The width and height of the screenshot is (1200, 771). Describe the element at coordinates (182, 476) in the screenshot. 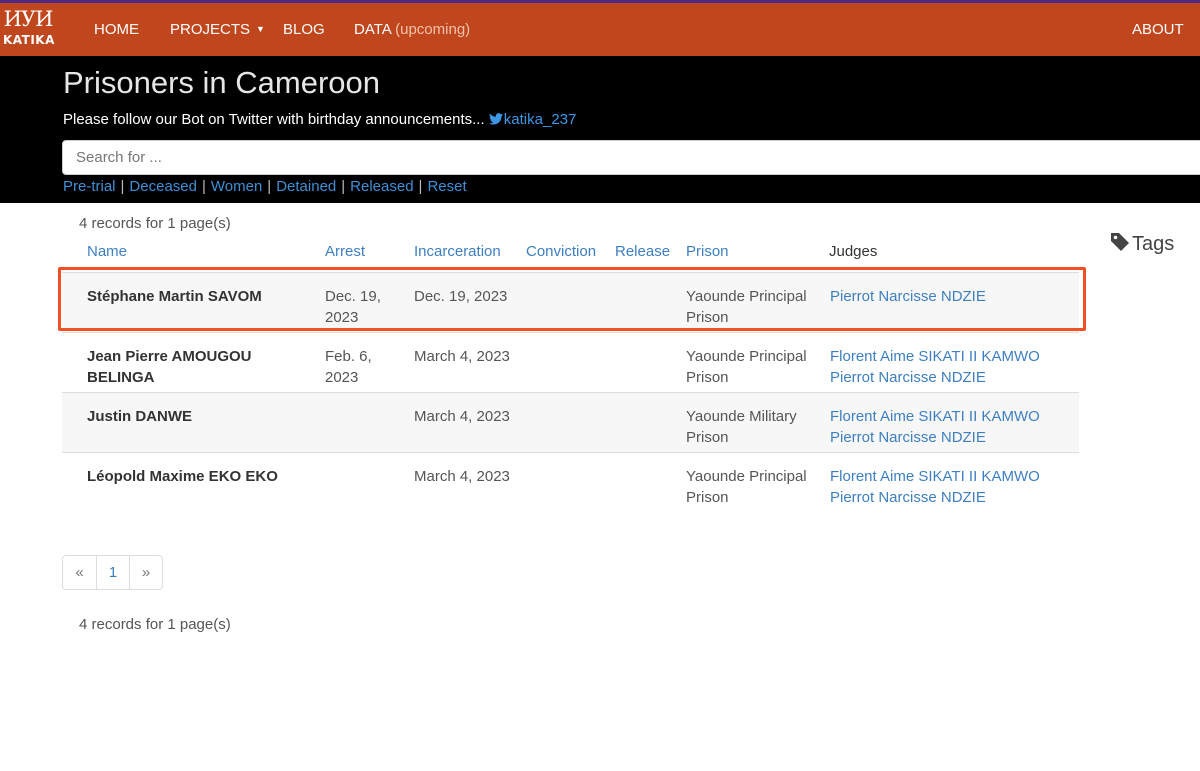

I see `prisoner-name: Léopold Maxime EKO EKO` at that location.